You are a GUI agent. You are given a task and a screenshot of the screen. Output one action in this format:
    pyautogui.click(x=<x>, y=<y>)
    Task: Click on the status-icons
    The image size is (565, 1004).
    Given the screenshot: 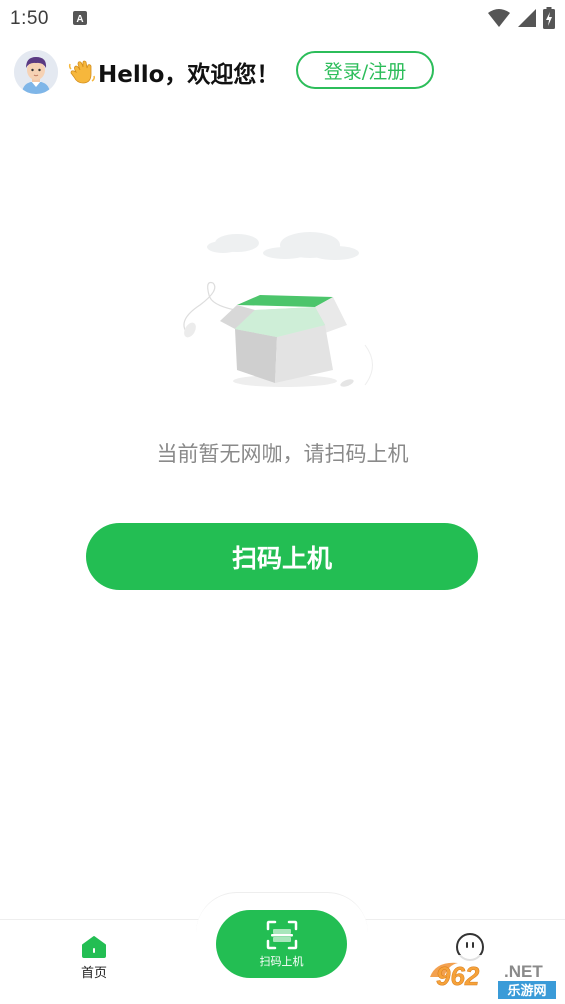 What is the action you would take?
    pyautogui.click(x=521, y=18)
    